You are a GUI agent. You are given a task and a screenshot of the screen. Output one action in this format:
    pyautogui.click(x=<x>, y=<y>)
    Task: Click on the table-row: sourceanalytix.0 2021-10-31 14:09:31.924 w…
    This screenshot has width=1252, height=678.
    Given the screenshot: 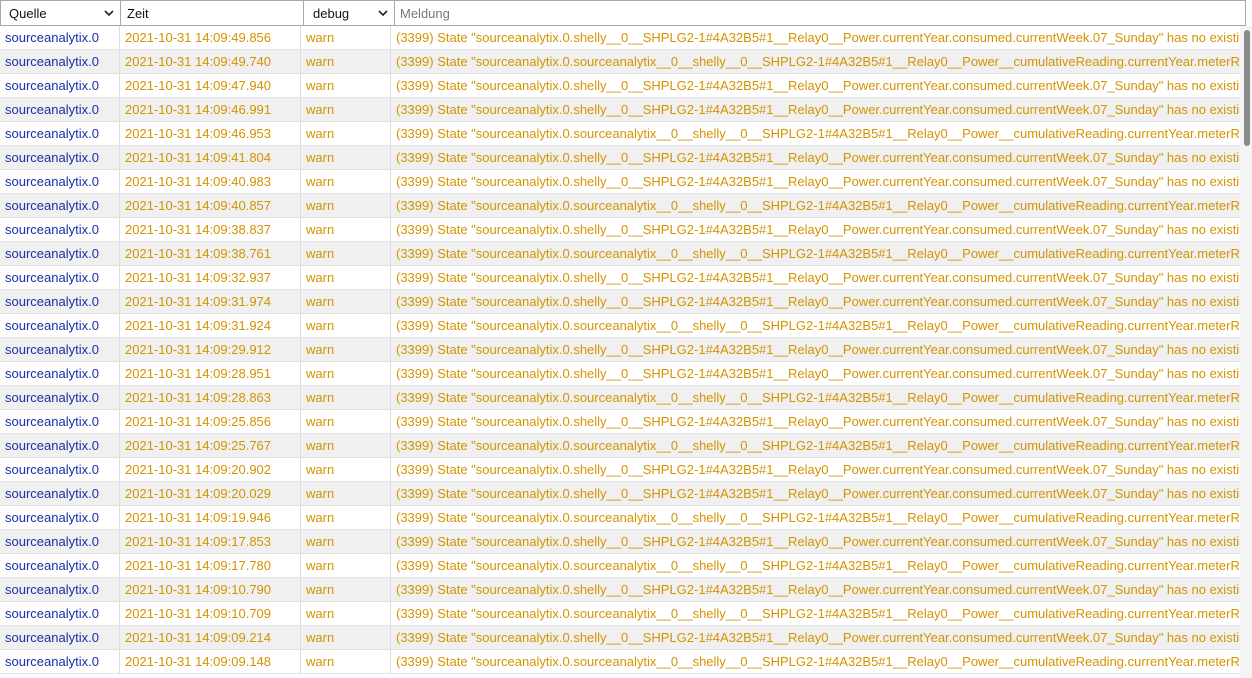 What is the action you would take?
    pyautogui.click(x=620, y=326)
    